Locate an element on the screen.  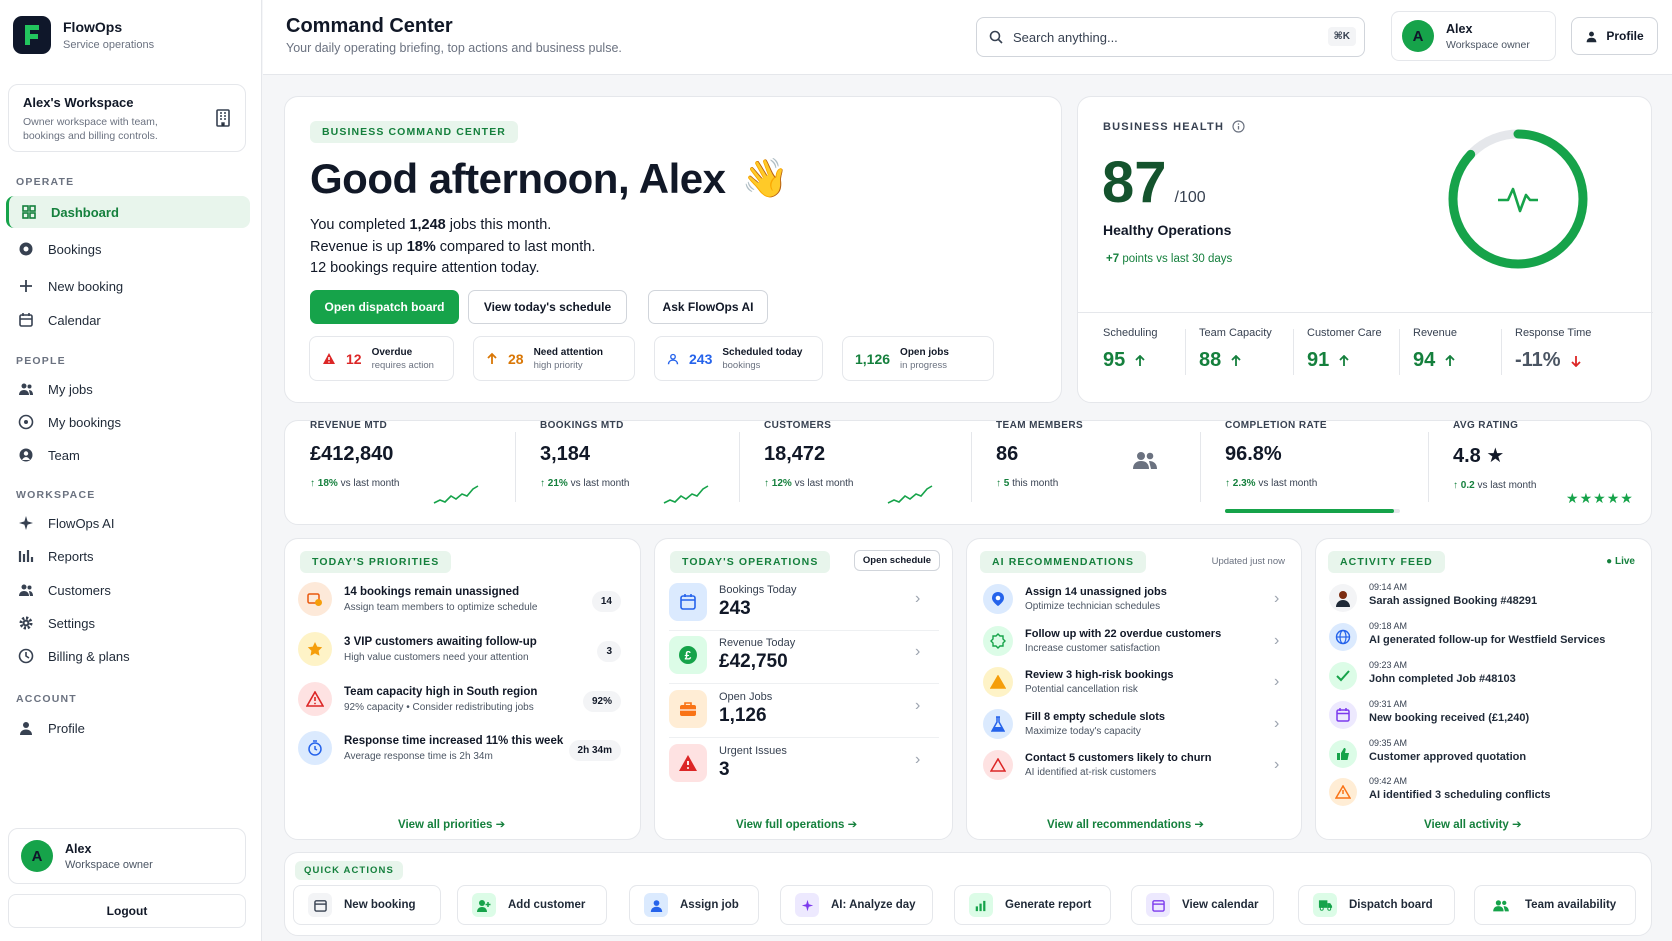
sidebar-item-my-jobs: My jobs is located at coordinates (128, 389).